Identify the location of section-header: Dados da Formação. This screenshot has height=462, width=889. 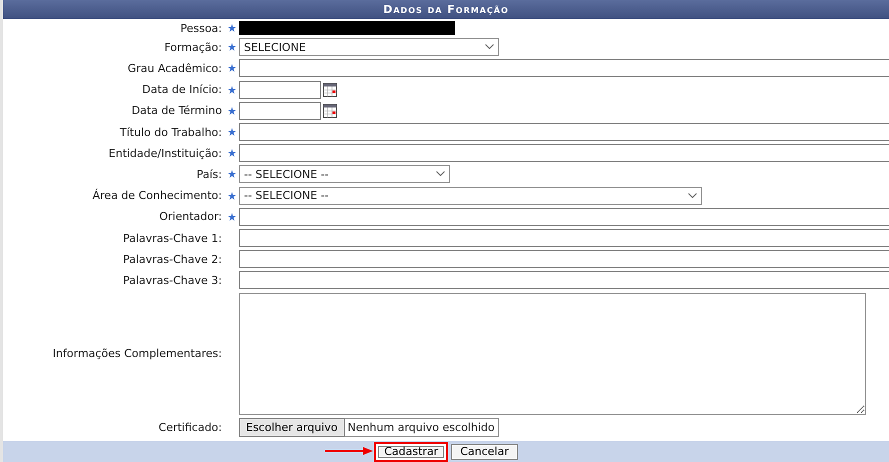
(446, 9).